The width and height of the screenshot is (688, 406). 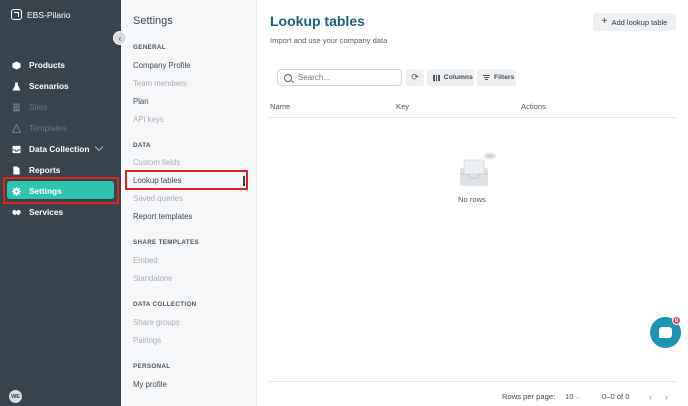 What do you see at coordinates (16, 107) in the screenshot?
I see `building-icon` at bounding box center [16, 107].